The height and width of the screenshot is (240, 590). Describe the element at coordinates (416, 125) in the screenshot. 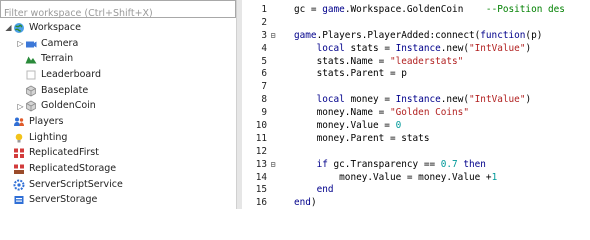

I see `code-line: 10 money.Value = 0` at that location.